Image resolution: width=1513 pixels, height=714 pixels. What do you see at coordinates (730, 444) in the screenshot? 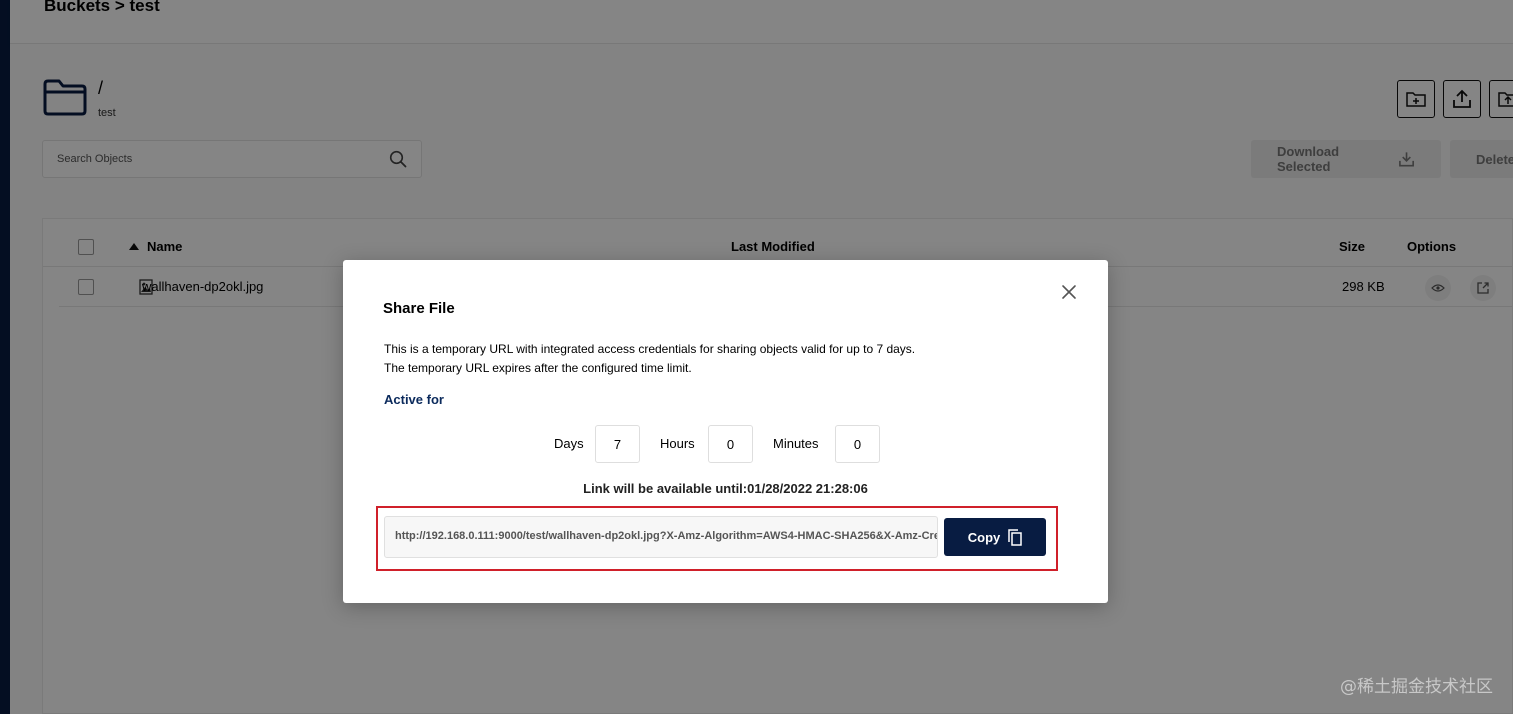
I see `hours-input: 0` at bounding box center [730, 444].